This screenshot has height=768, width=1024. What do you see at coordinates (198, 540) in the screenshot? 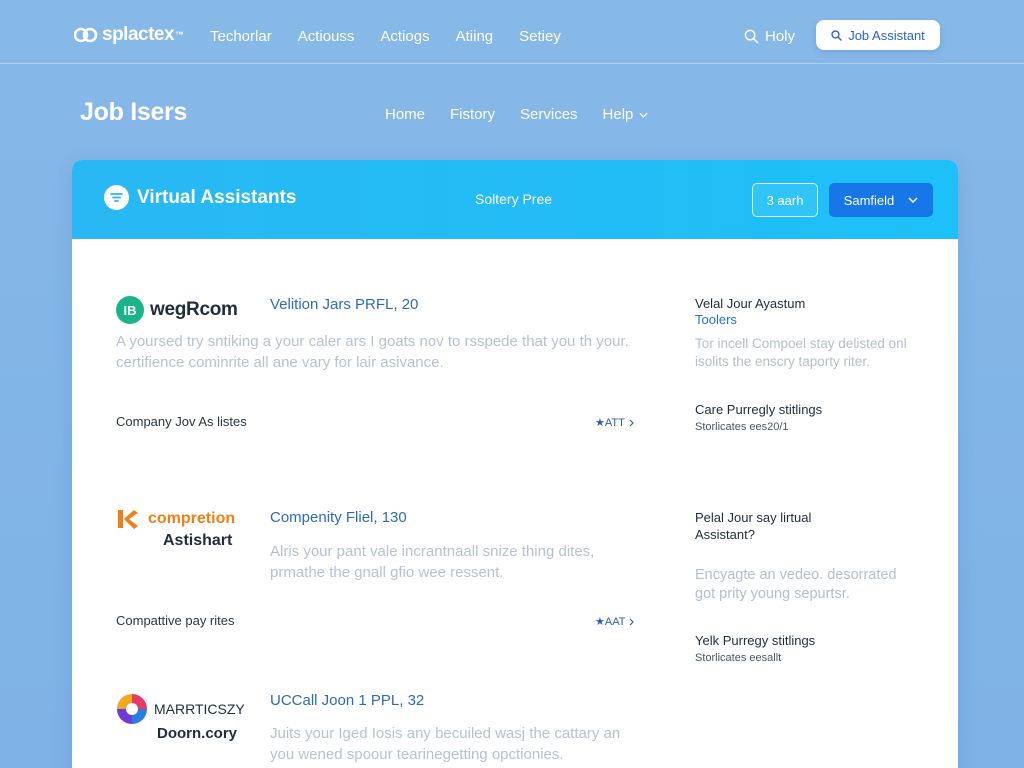
I see `logo-subtext: Astishart` at bounding box center [198, 540].